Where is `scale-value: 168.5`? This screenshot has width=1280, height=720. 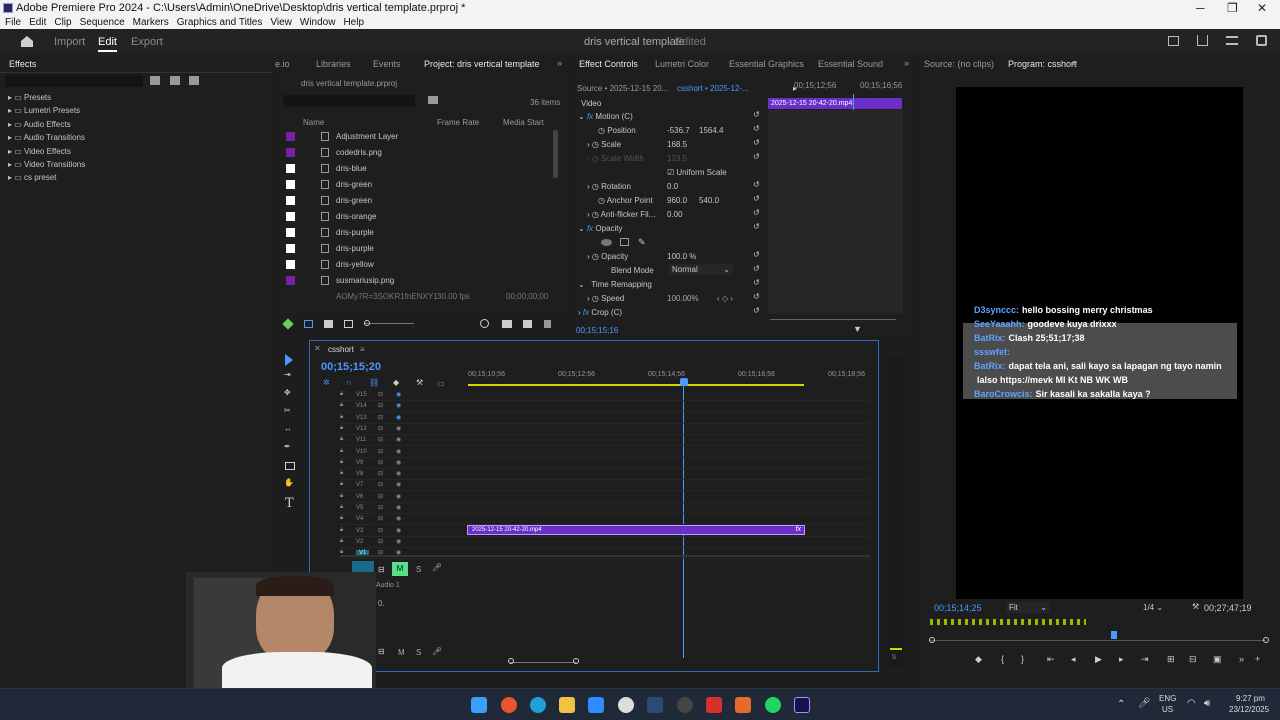
scale-value: 168.5 is located at coordinates (677, 144).